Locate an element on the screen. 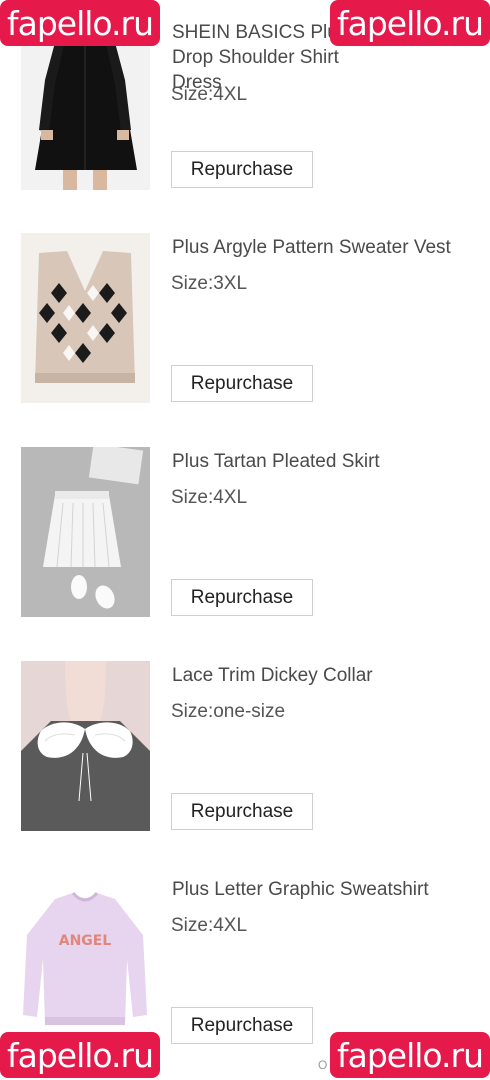 The height and width of the screenshot is (1080, 490). product-size: Size:one-size is located at coordinates (228, 711).